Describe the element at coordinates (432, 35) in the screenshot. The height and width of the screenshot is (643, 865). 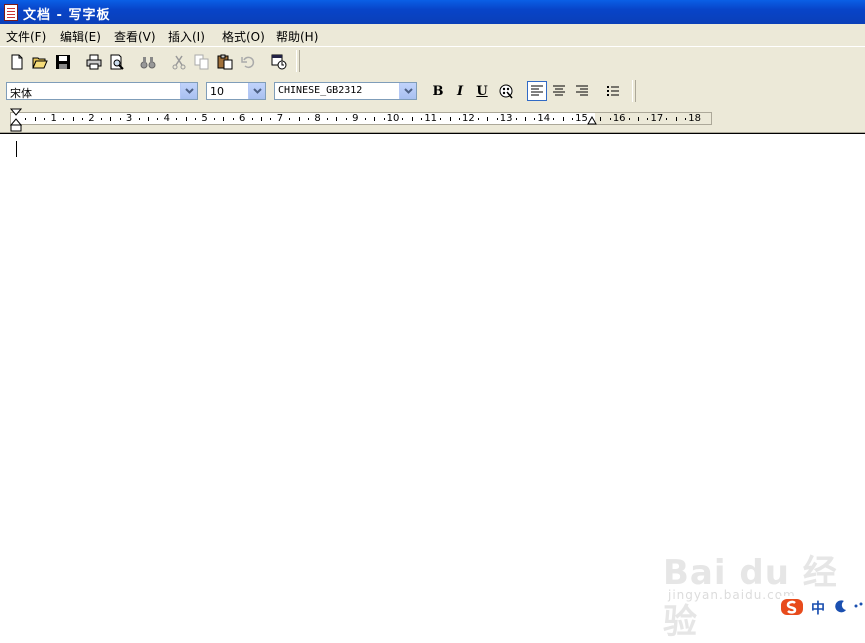
I see `menu-bar: 文件(F) 编辑(E) 查看(V) 插入(I) 格式(O) 帮助(H)` at that location.